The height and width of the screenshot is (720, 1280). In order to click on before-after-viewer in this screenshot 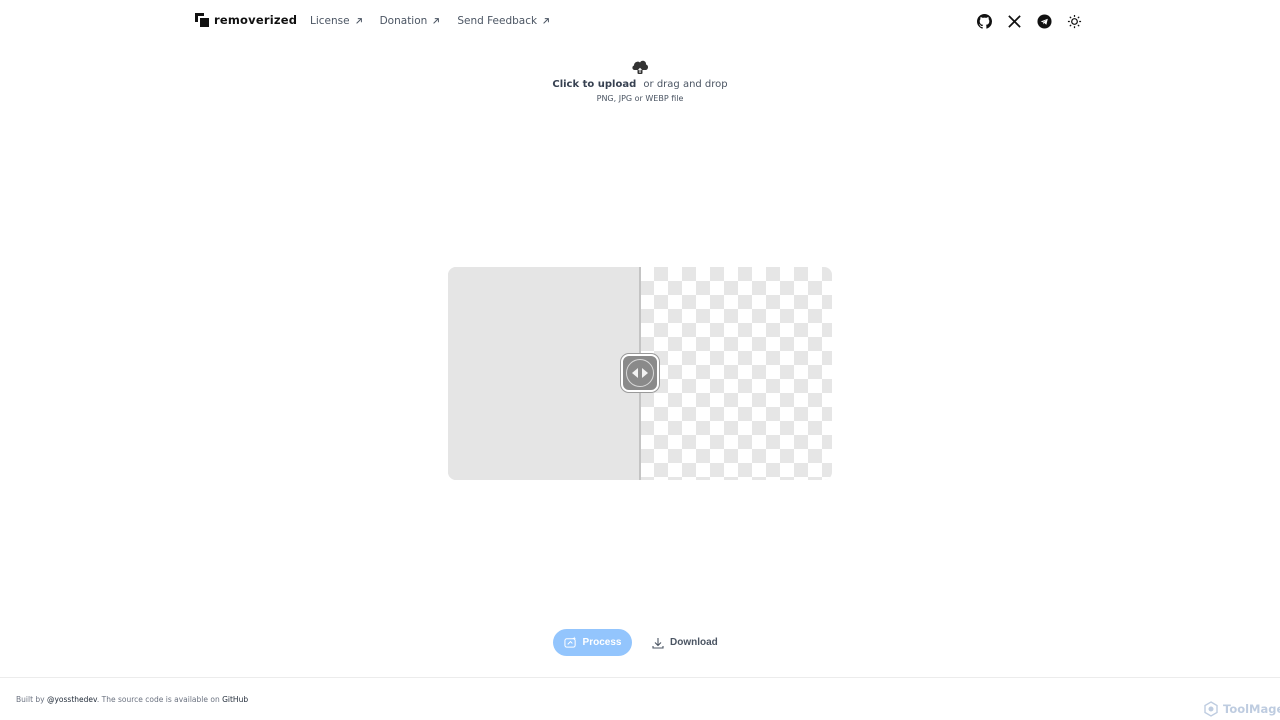, I will do `click(640, 373)`.